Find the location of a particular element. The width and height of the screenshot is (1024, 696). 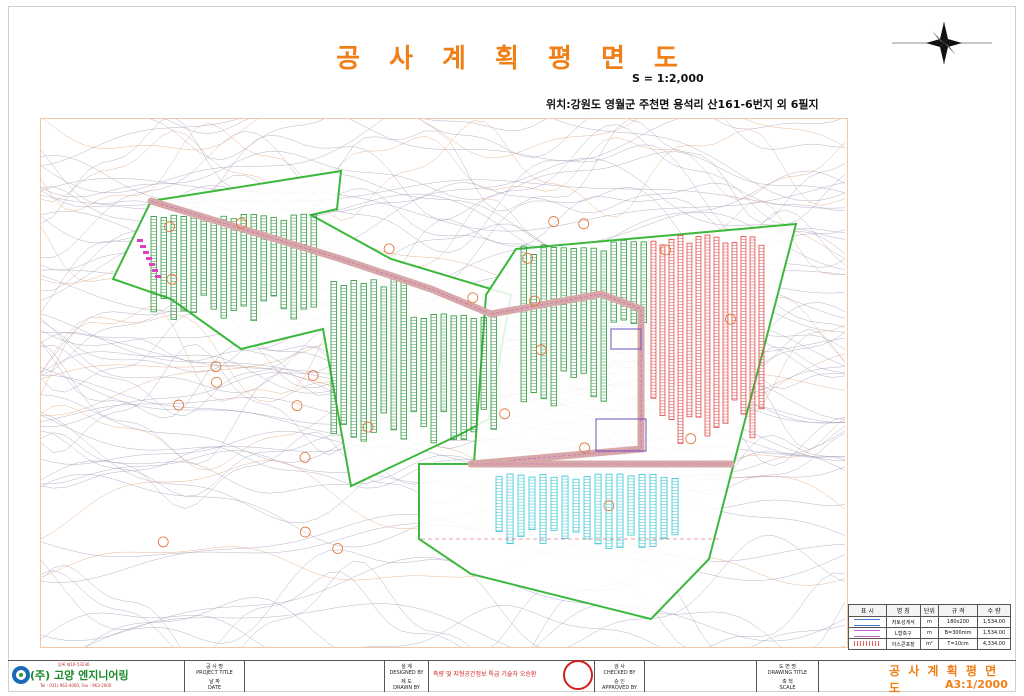

legend-row: 아스콘포장 m² T=10cm 4,334.00 is located at coordinates (929, 644).